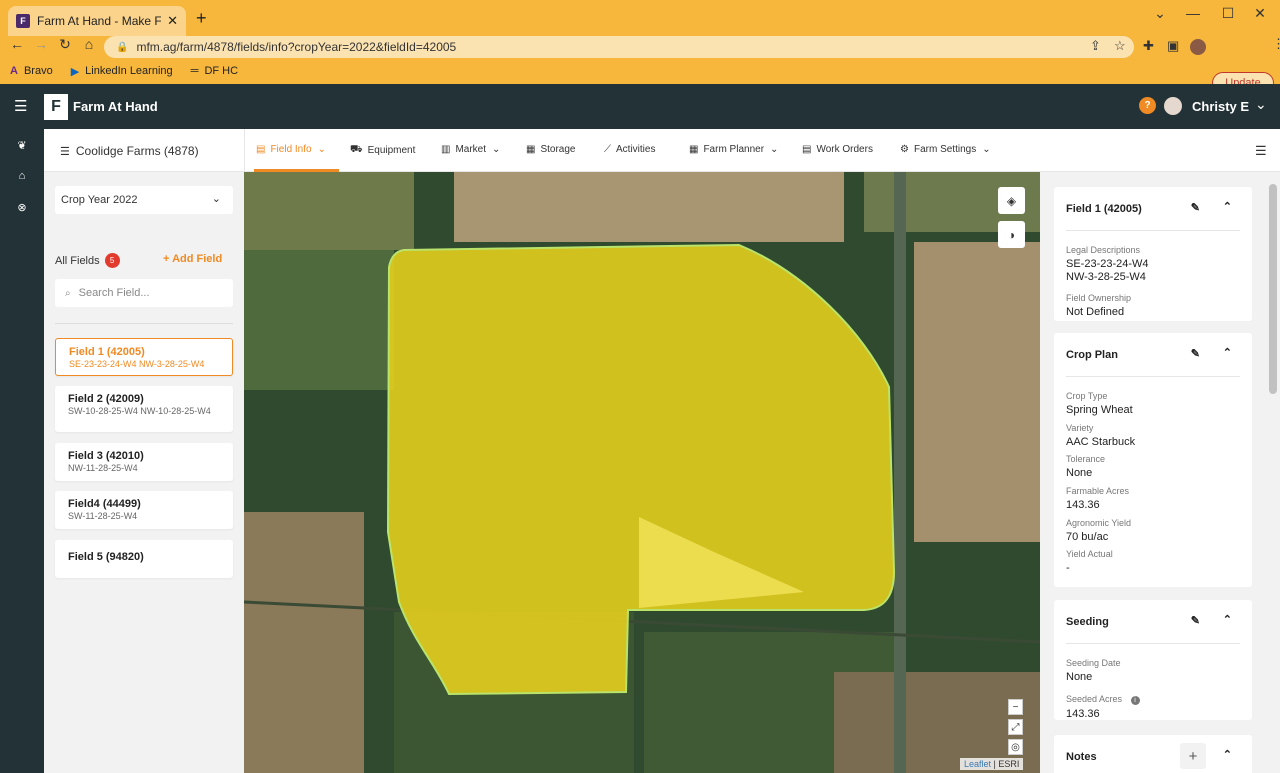  Describe the element at coordinates (1015, 727) in the screenshot. I see `fullscreen-icon: ⤢` at that location.